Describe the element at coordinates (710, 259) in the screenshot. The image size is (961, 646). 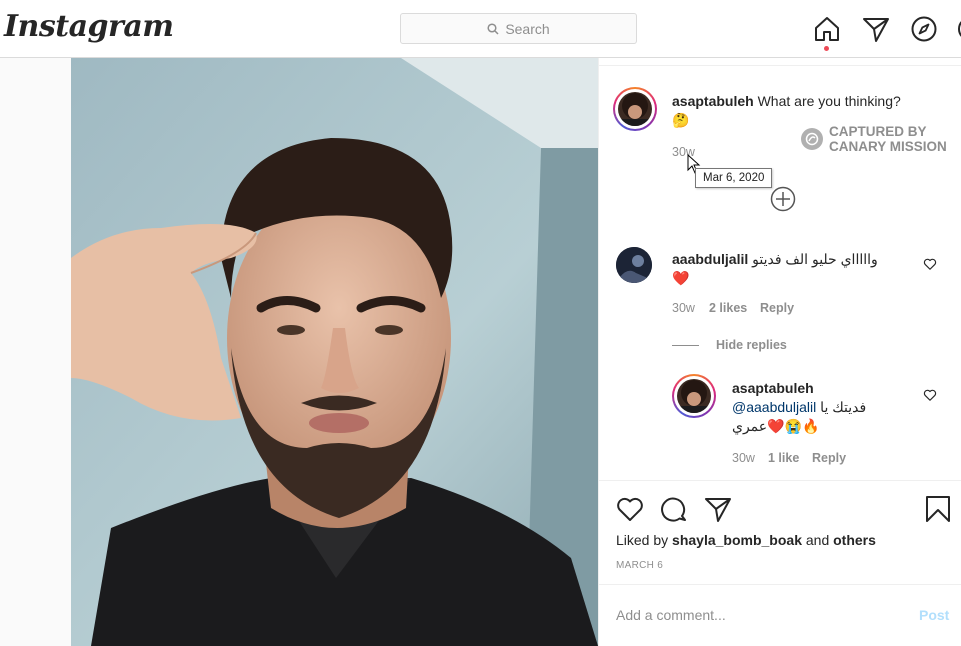
I see `comment-username: aaabduljalil` at that location.